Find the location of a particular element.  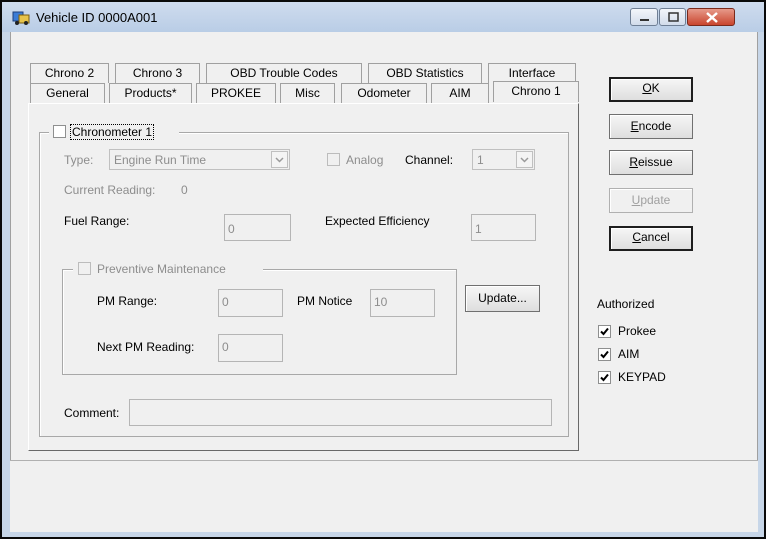

tab-aim: AIM is located at coordinates (460, 93).